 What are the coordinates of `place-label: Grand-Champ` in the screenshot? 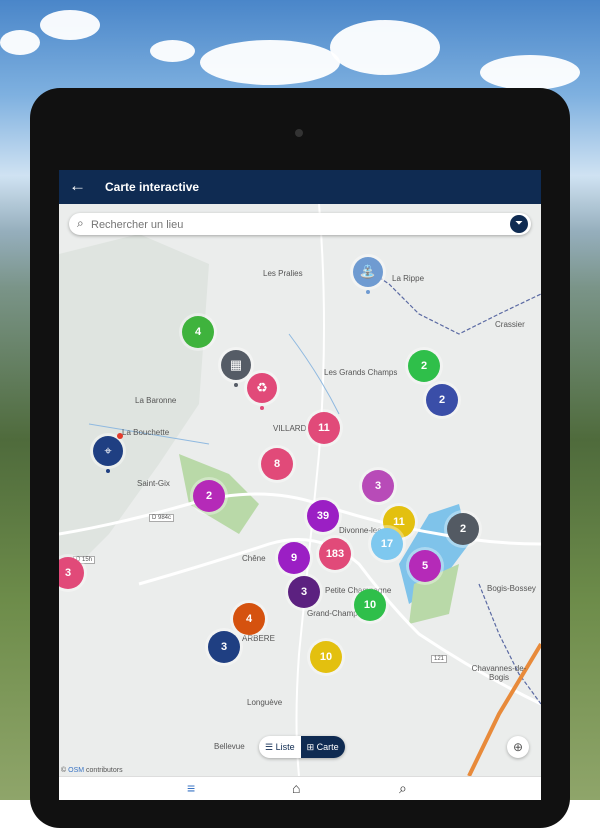 It's located at (332, 613).